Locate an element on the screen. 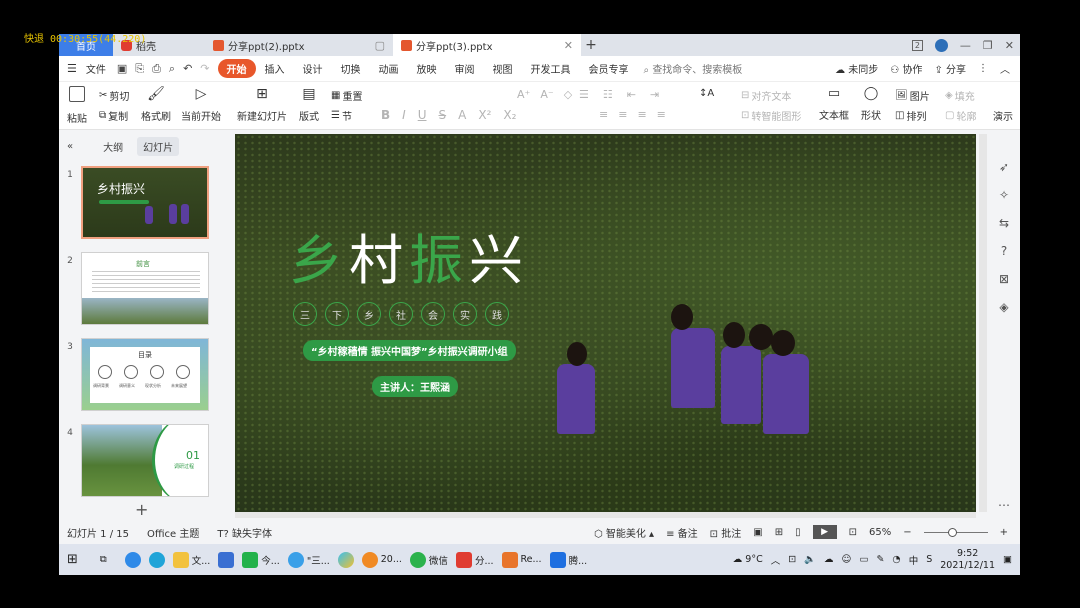 The height and width of the screenshot is (608, 1080). zoom-out-icon: − is located at coordinates (907, 532).